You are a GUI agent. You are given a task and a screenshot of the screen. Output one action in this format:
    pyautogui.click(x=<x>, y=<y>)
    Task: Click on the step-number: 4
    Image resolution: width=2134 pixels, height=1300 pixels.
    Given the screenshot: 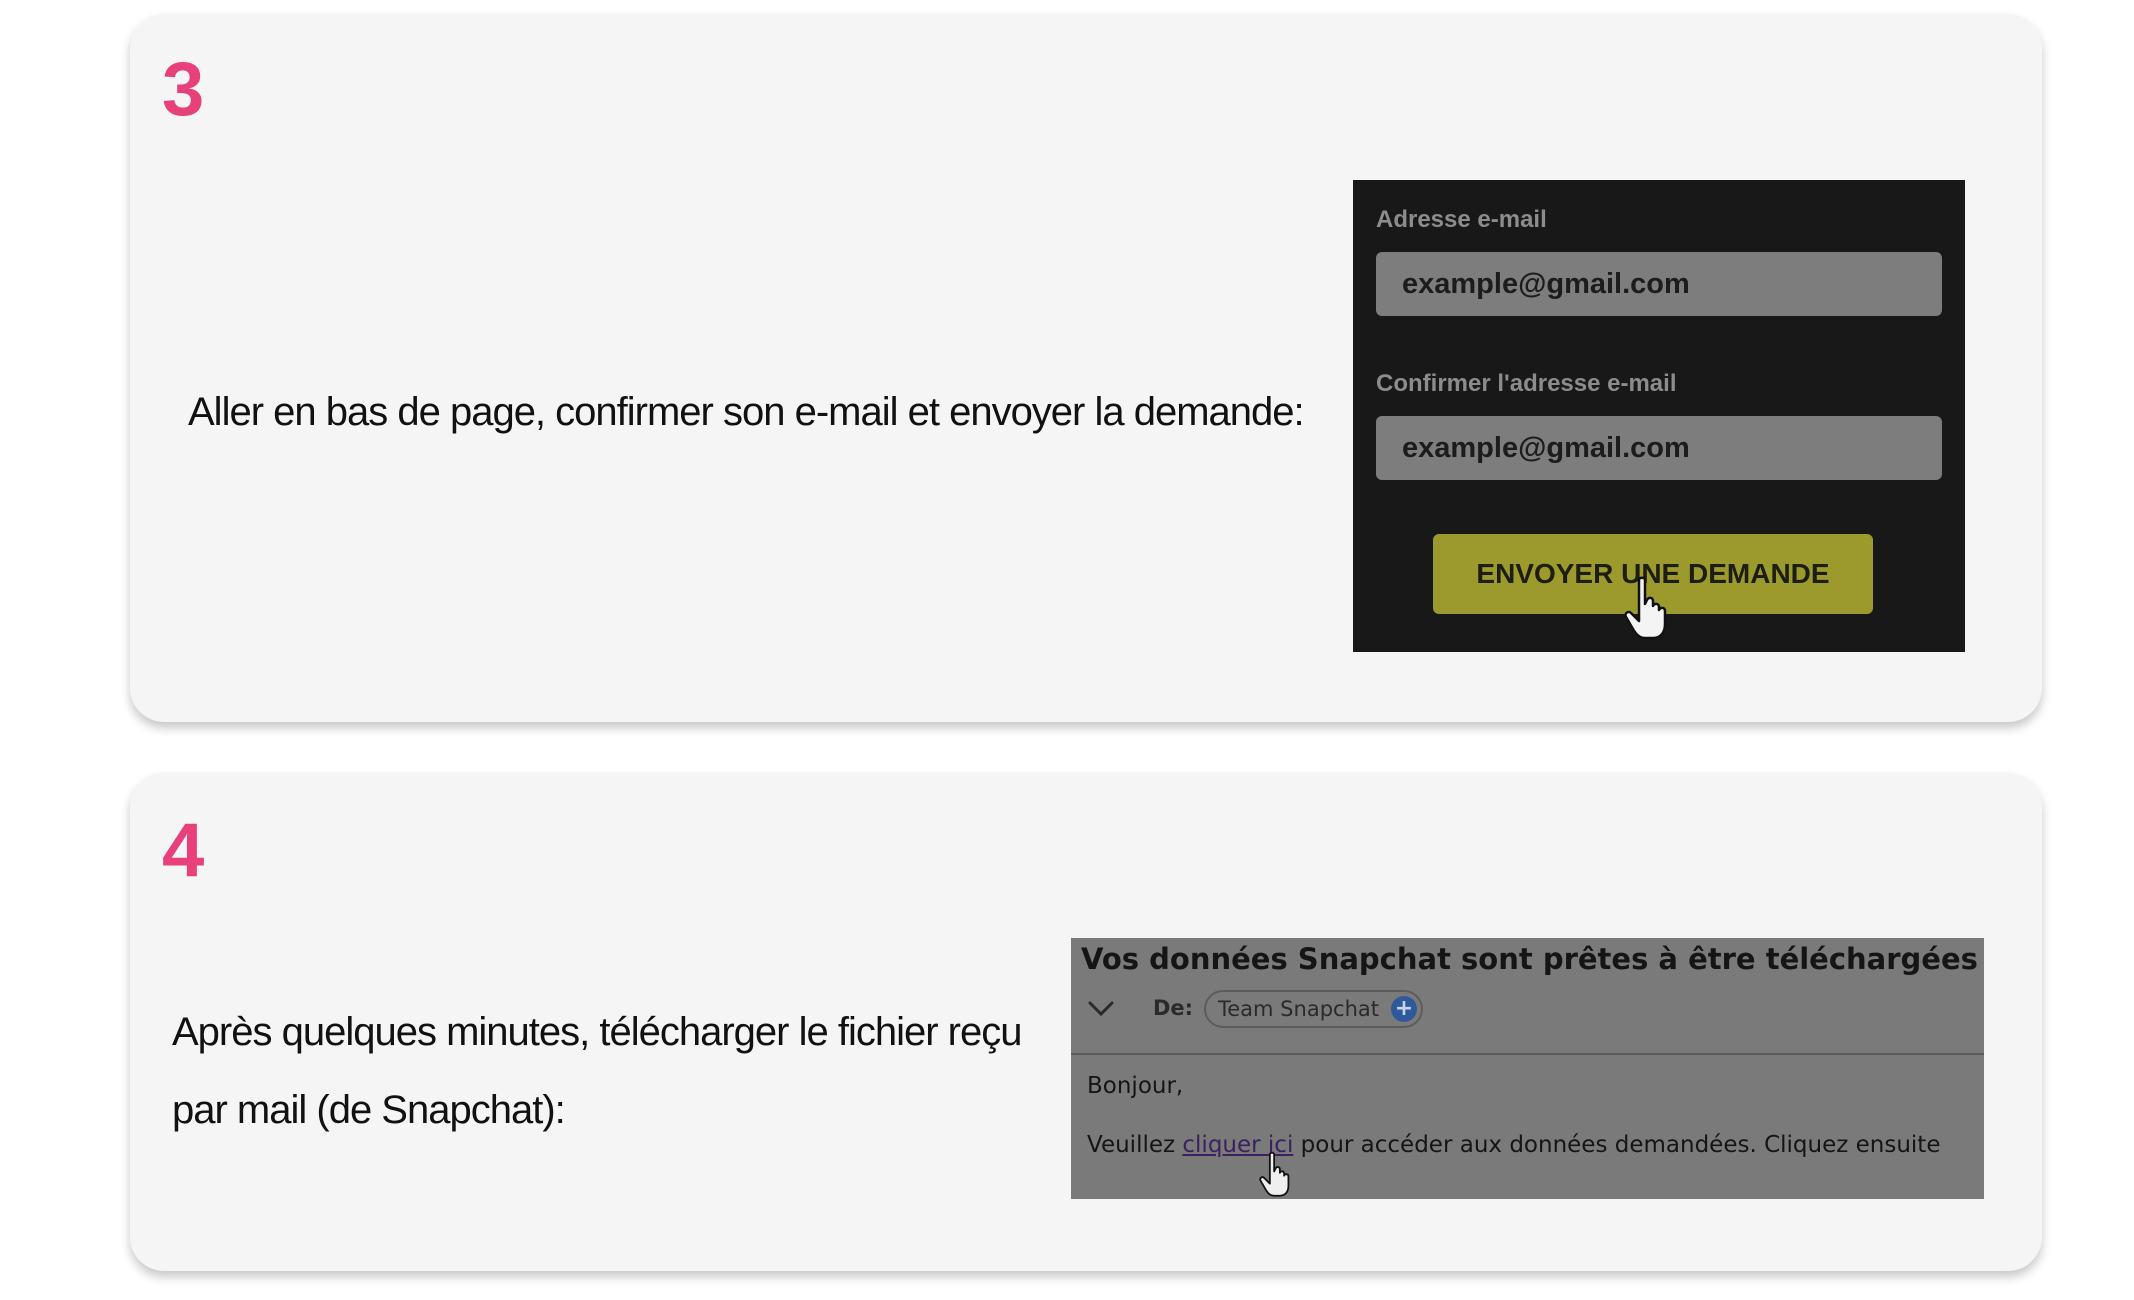 What is the action you would take?
    pyautogui.click(x=183, y=850)
    